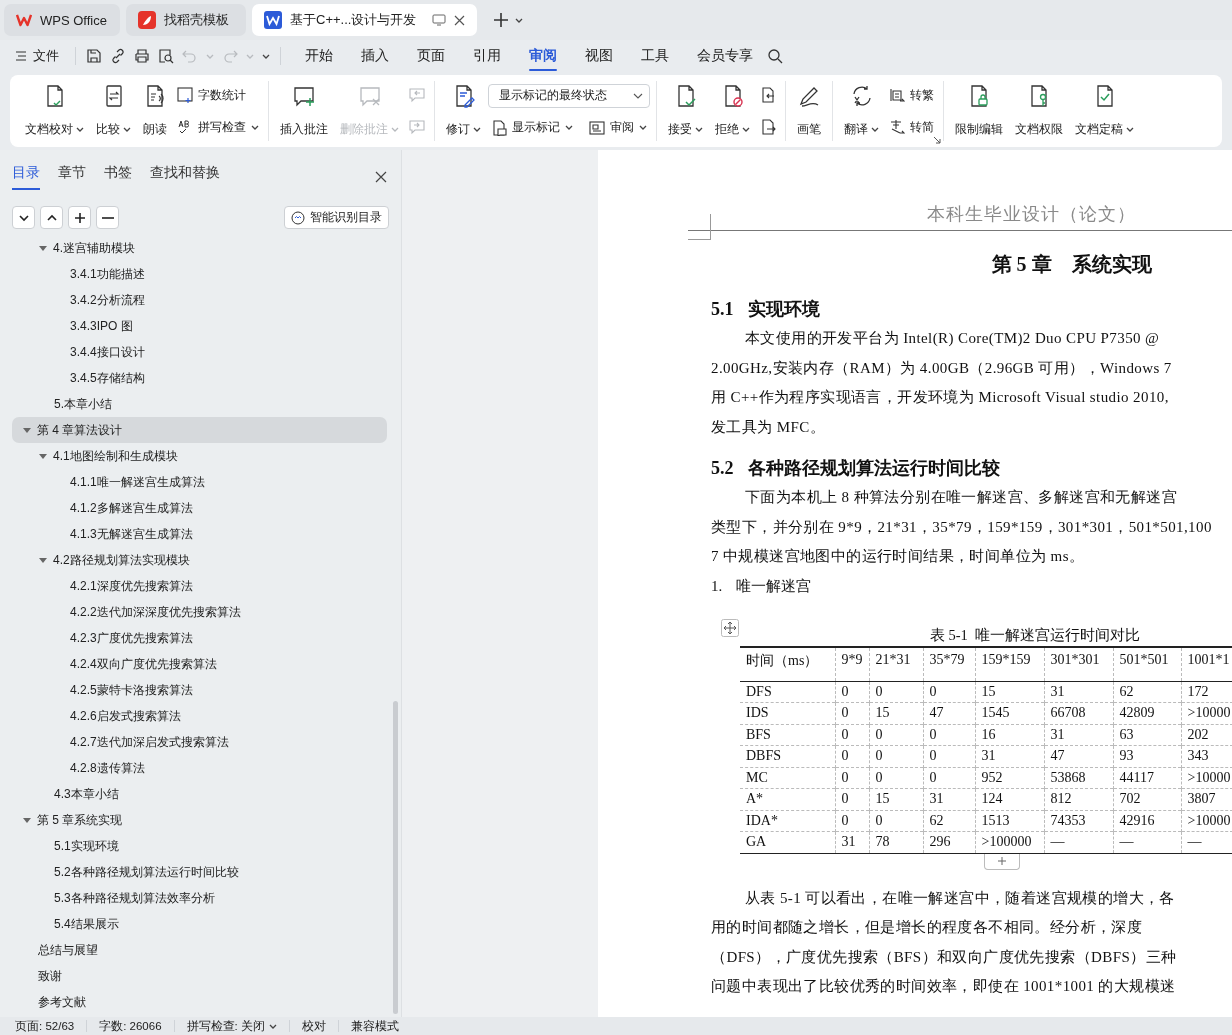 This screenshot has height=1035, width=1232. What do you see at coordinates (725, 56) in the screenshot?
I see `ribbon-tab: 会员专享` at bounding box center [725, 56].